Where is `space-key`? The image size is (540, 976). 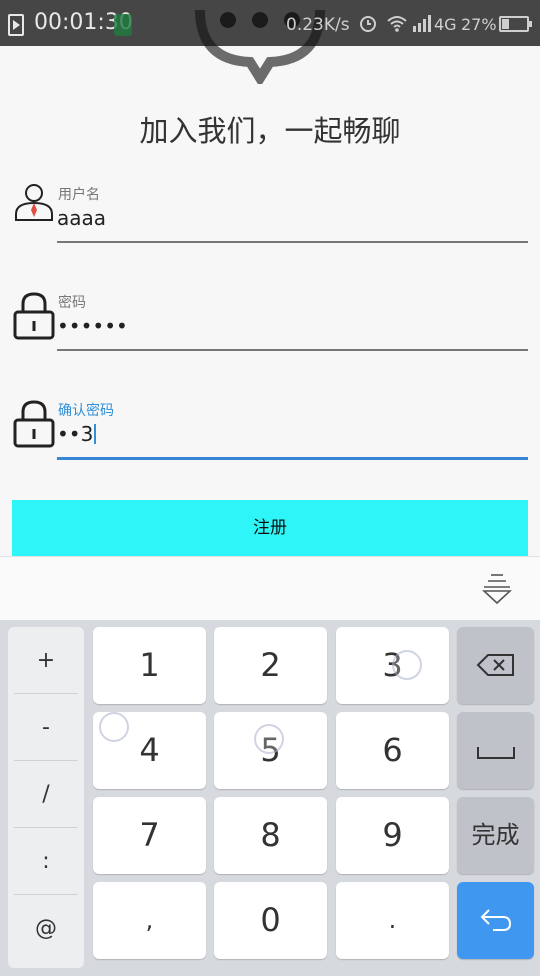 space-key is located at coordinates (495, 750).